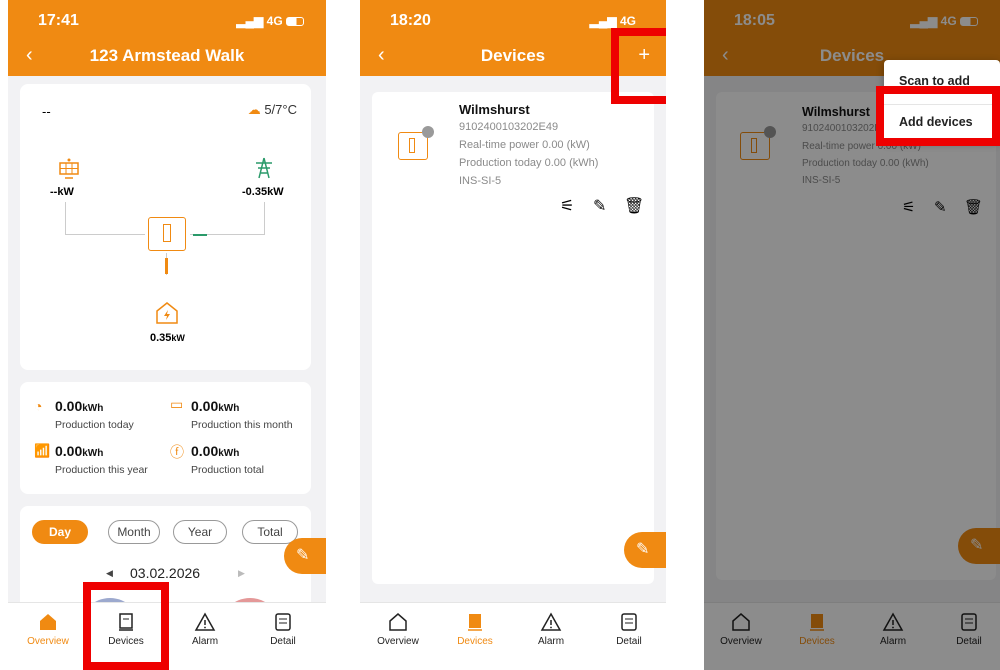  I want to click on device-model: INS-SI-5, so click(480, 181).